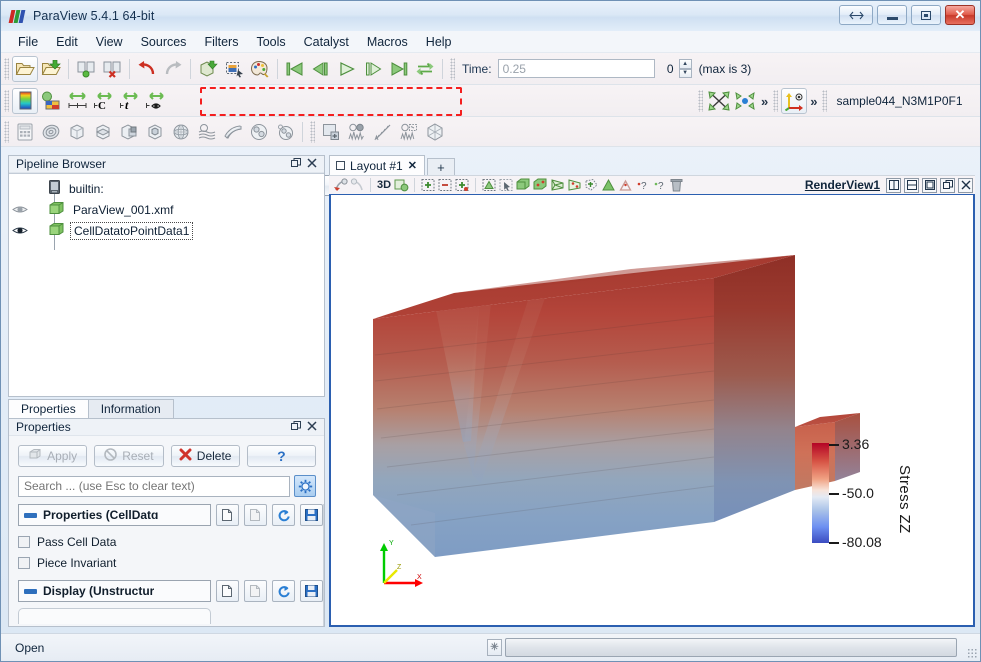 This screenshot has height=662, width=981. What do you see at coordinates (205, 456) in the screenshot?
I see `delete-button: Delete` at bounding box center [205, 456].